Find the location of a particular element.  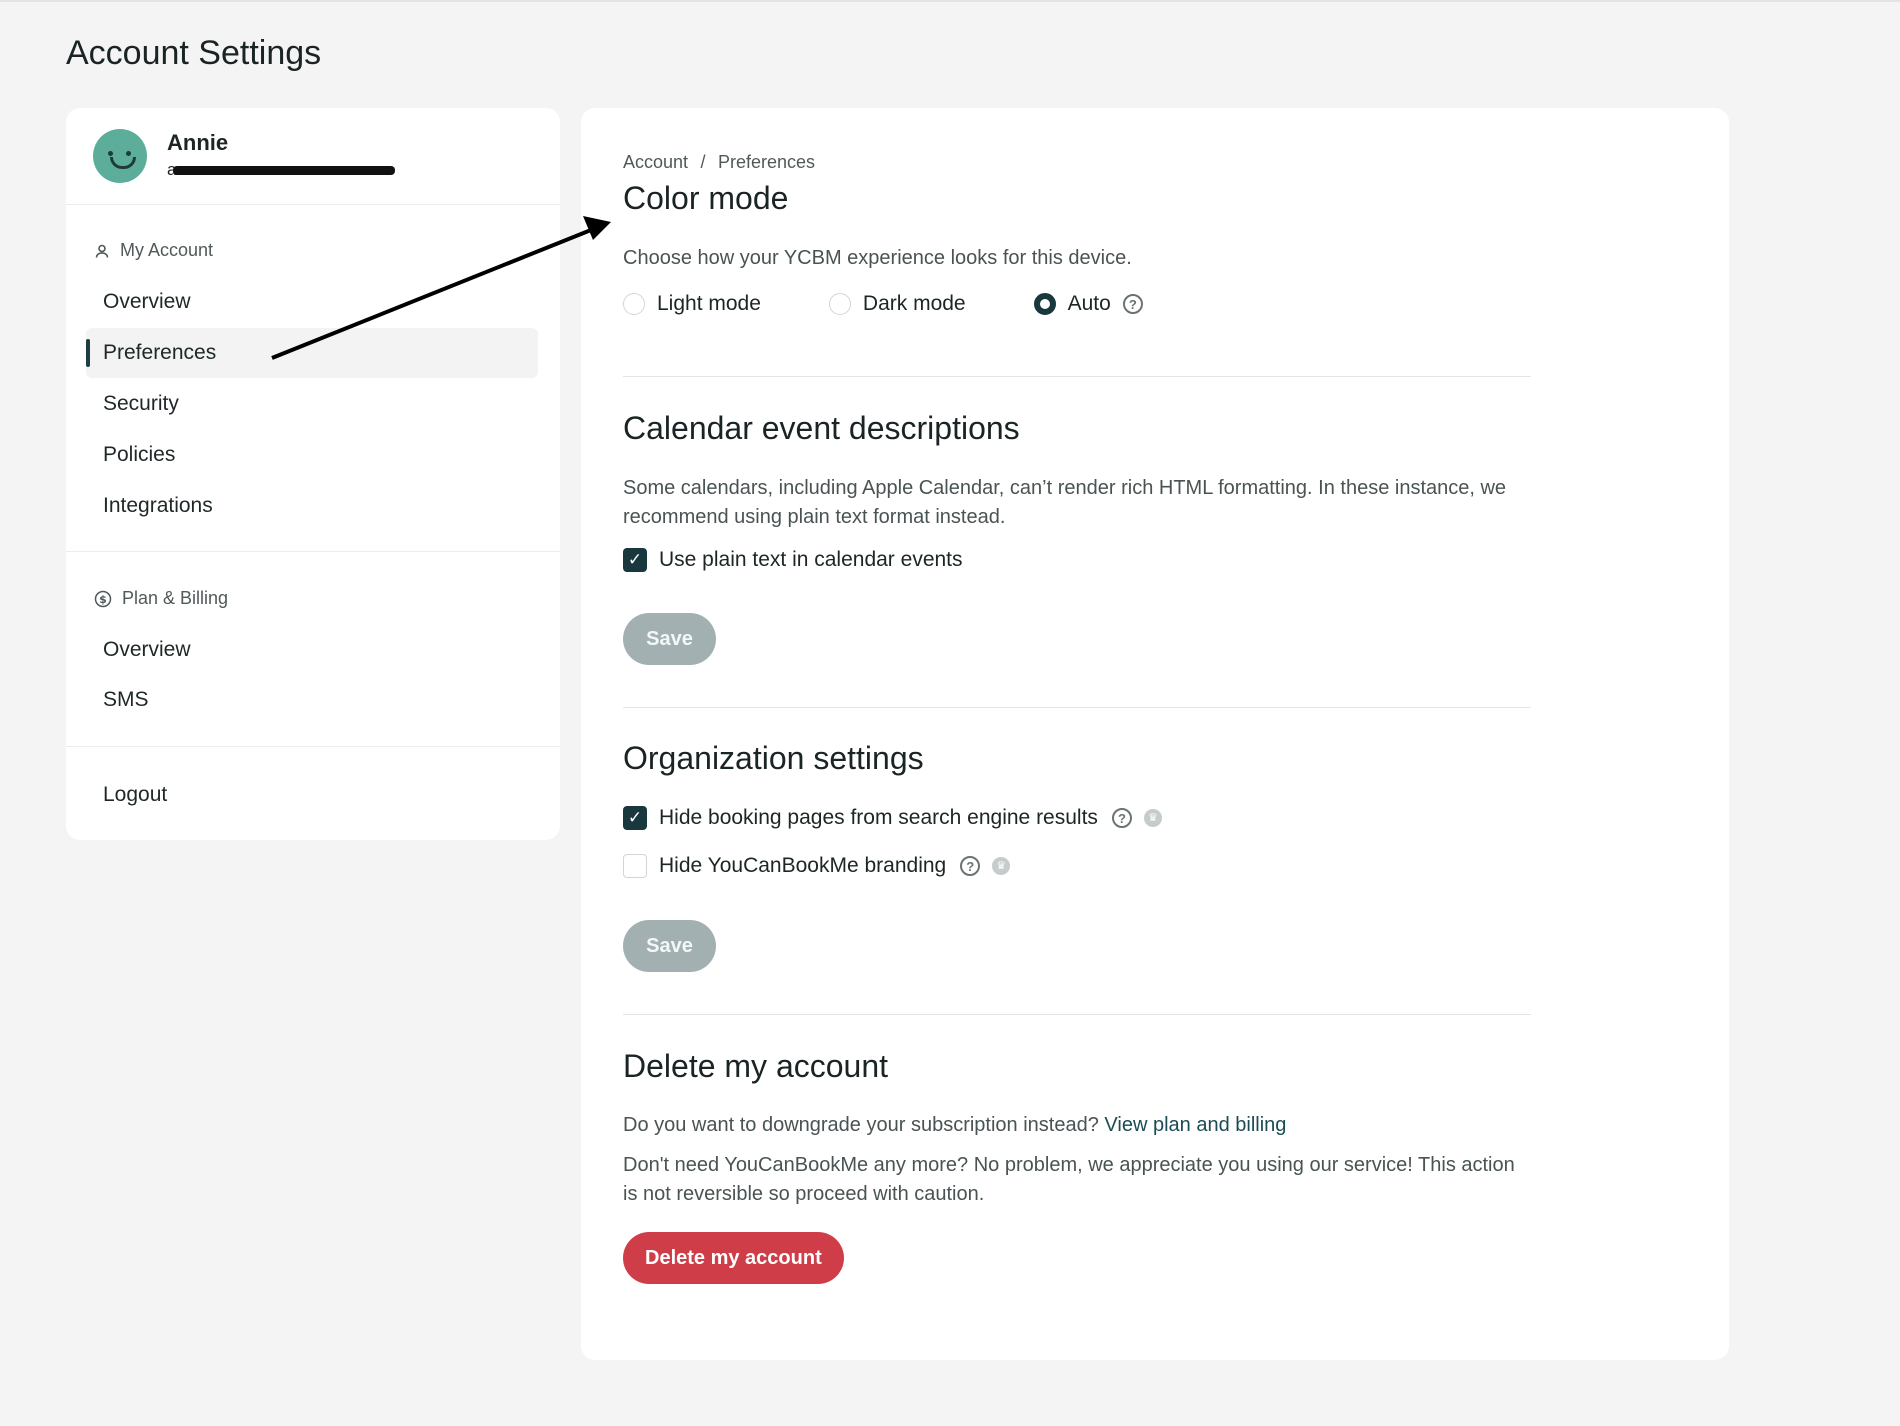

organization-save-button: Save is located at coordinates (669, 946).